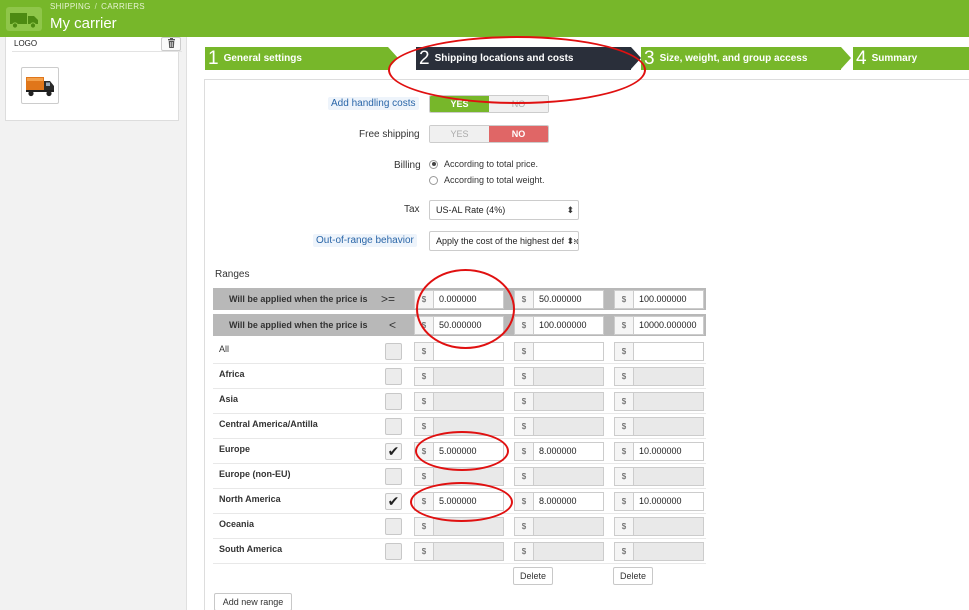 This screenshot has height=610, width=969. I want to click on add-new-range-button: Add new range, so click(253, 601).